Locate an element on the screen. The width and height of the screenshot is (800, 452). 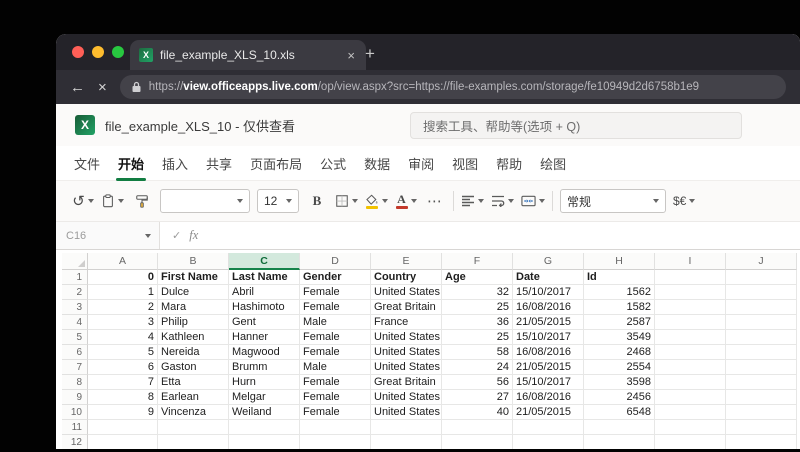
cell-B9: Earlean is located at coordinates (193, 397).